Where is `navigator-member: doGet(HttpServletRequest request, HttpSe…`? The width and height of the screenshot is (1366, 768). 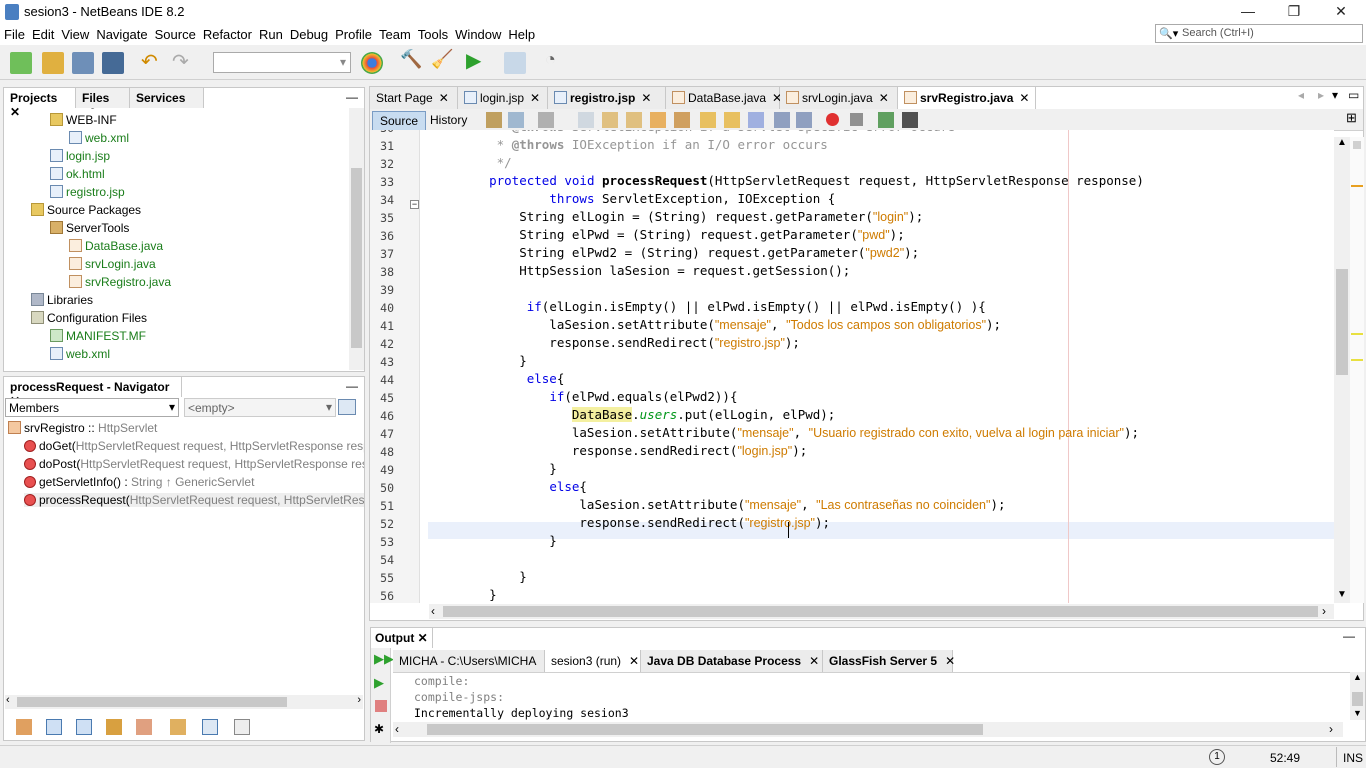
navigator-member: doGet(HttpServletRequest request, HttpSe… is located at coordinates (194, 446).